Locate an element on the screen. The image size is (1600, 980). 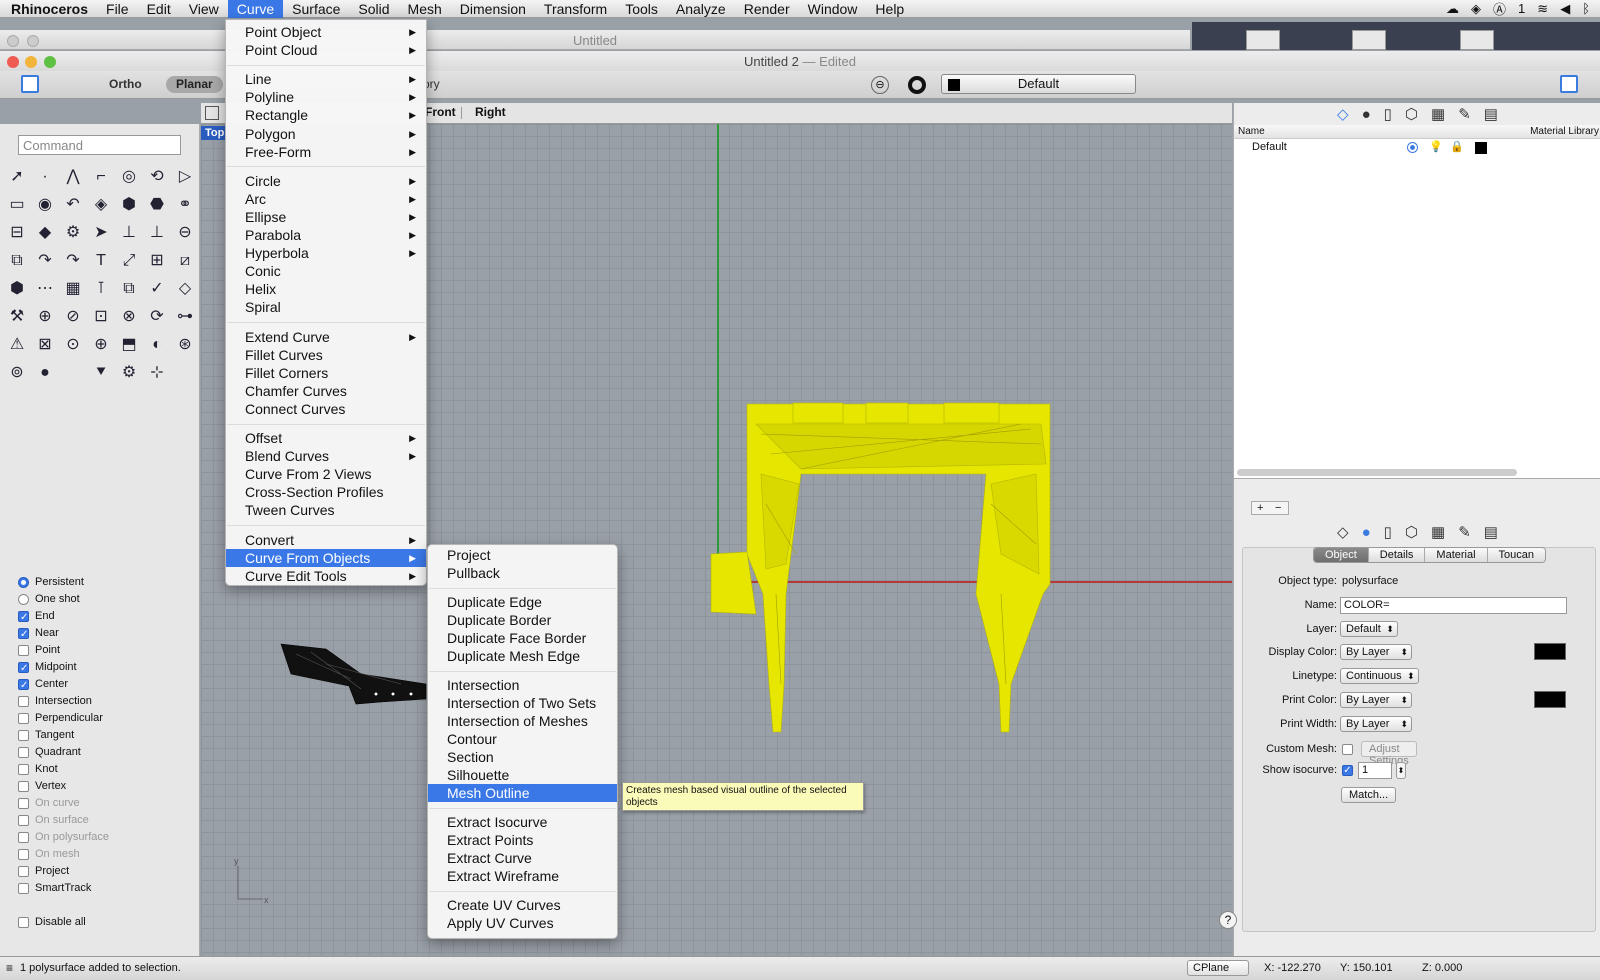
menu-item-create-uv-curves: Create UV Curves is located at coordinates (522, 905).